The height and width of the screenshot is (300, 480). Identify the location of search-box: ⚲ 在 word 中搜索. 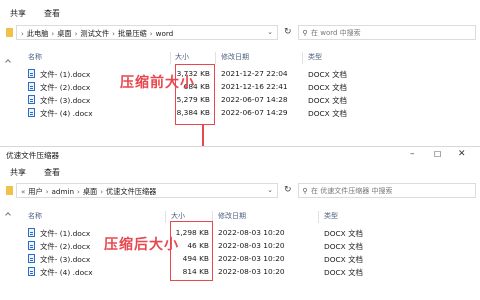
(387, 32).